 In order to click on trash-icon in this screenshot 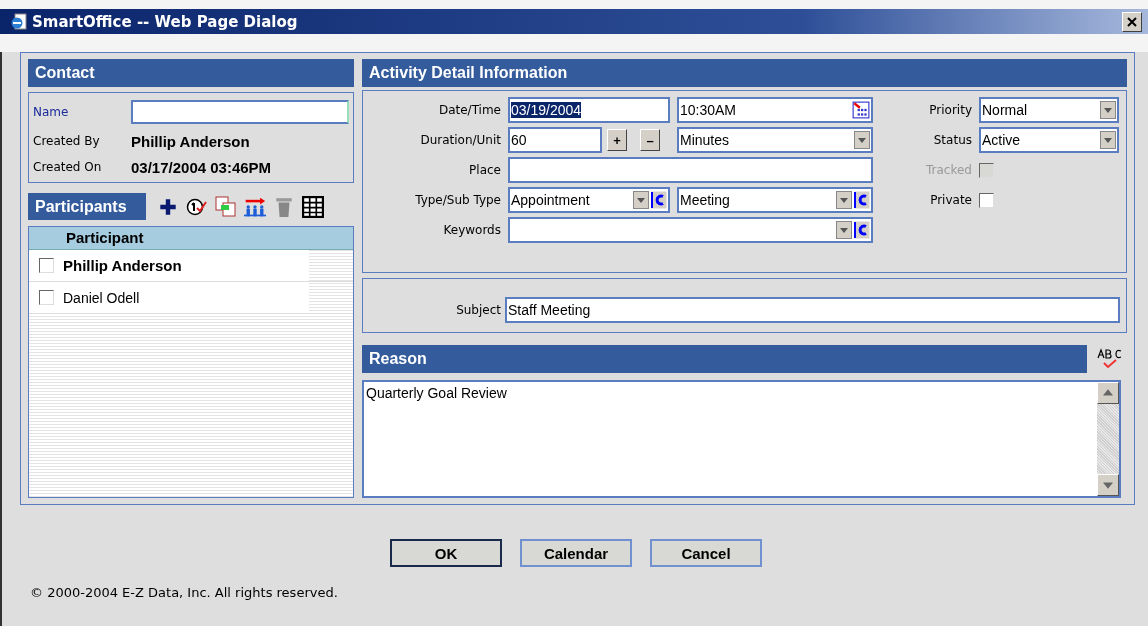, I will do `click(284, 206)`.